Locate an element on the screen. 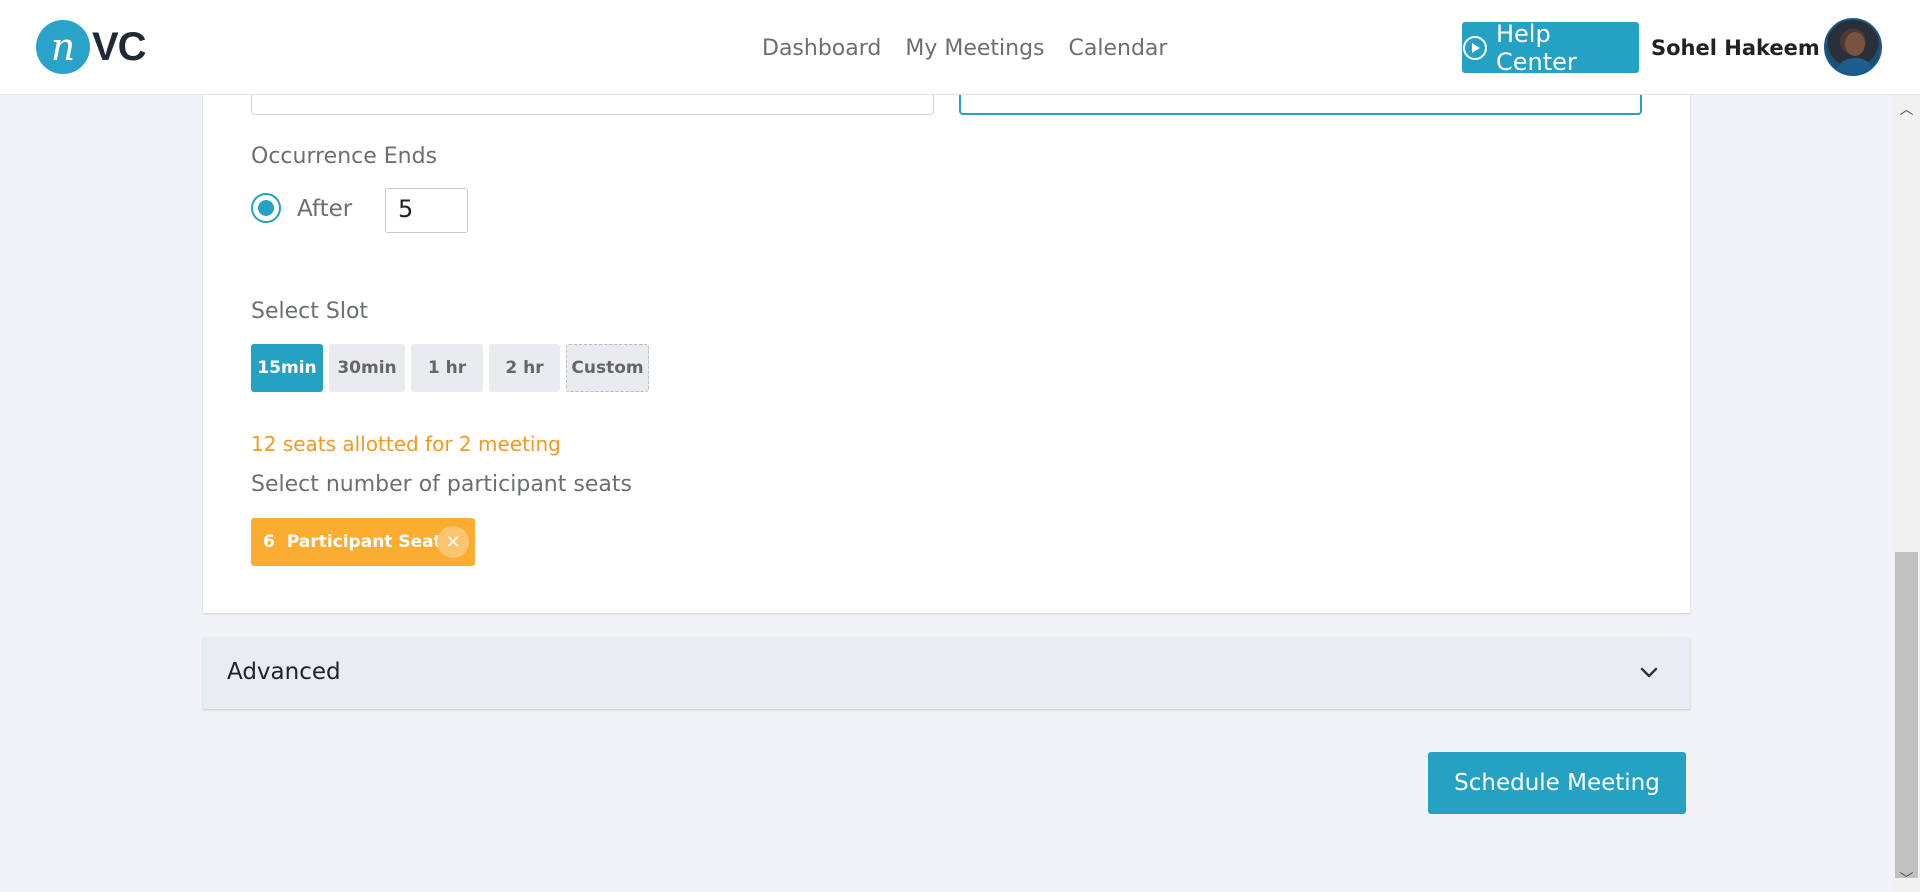 This screenshot has width=1920, height=892. main-nav: Dashboard My Meetings Calendar is located at coordinates (964, 48).